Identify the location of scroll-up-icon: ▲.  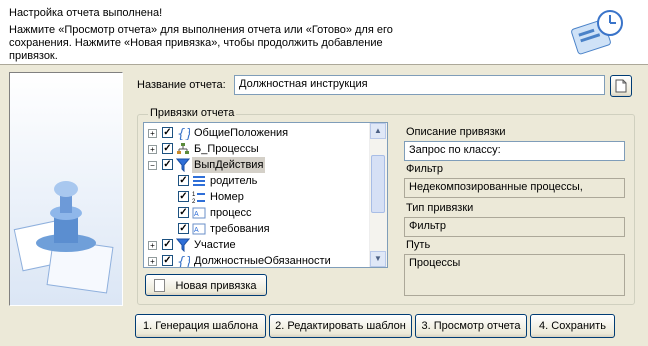
(378, 131).